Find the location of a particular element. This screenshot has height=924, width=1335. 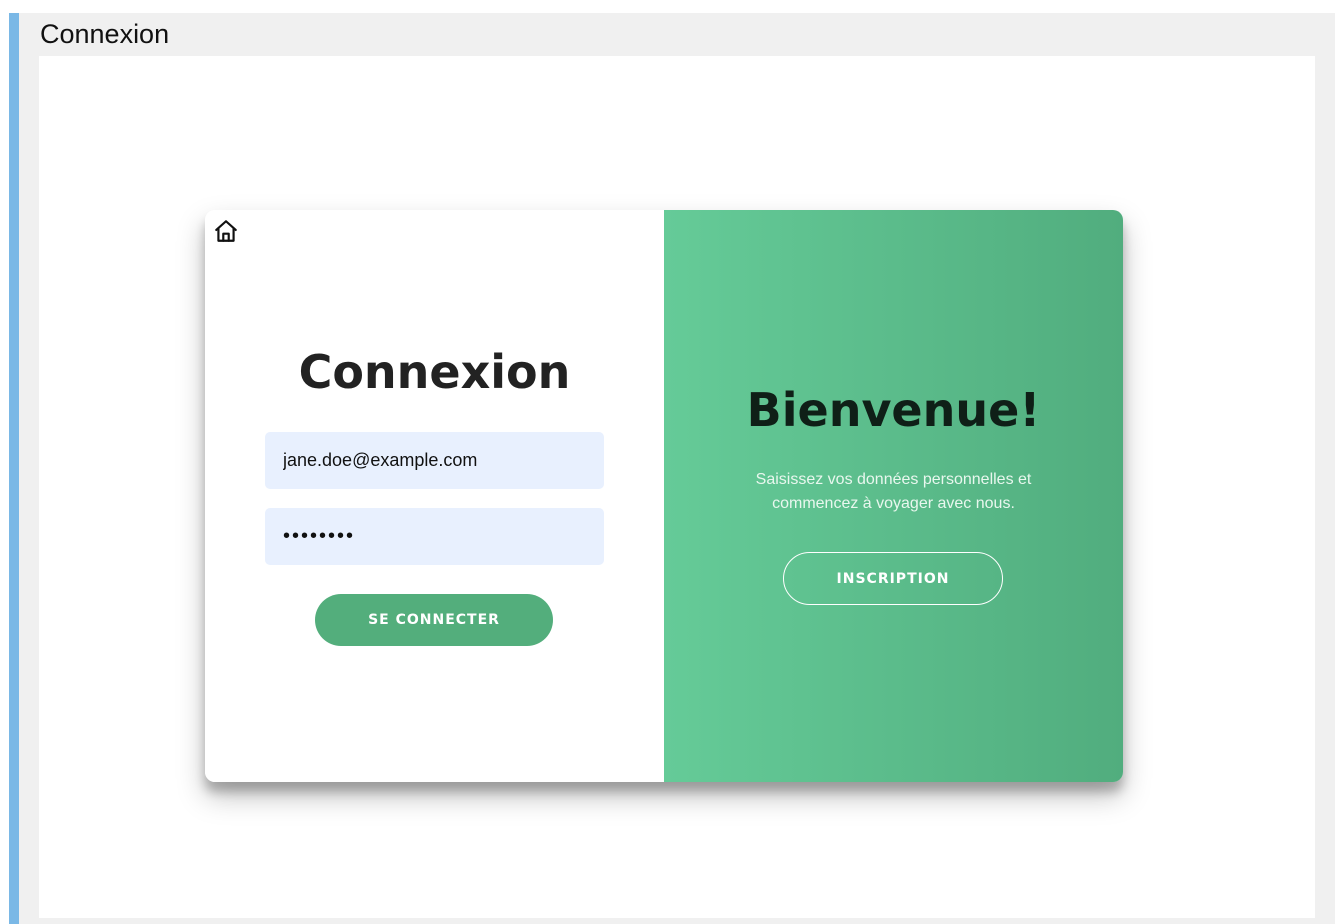

password-field is located at coordinates (434, 536).